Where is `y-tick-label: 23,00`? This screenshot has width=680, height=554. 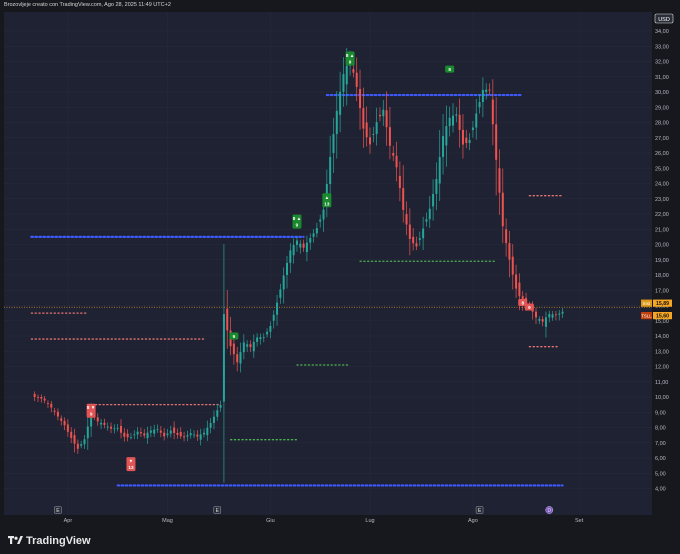 y-tick-label: 23,00 is located at coordinates (662, 200).